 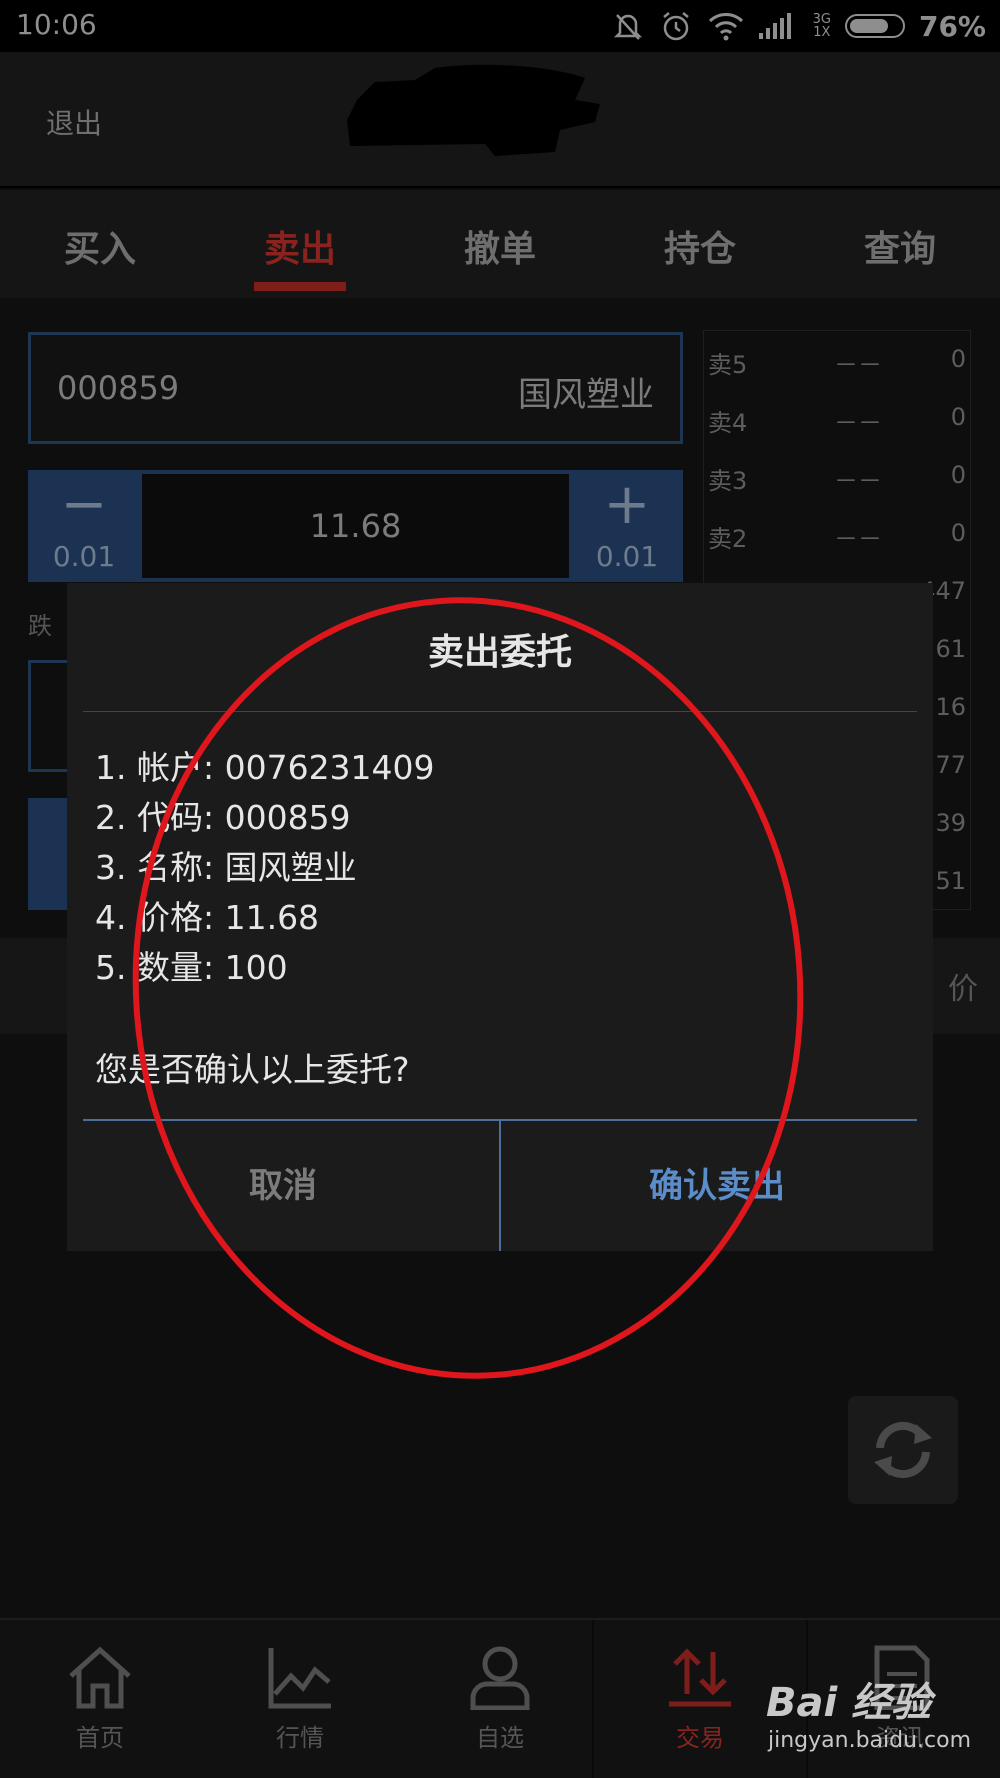 I want to click on nav-market-label: 行情, so click(x=300, y=1738).